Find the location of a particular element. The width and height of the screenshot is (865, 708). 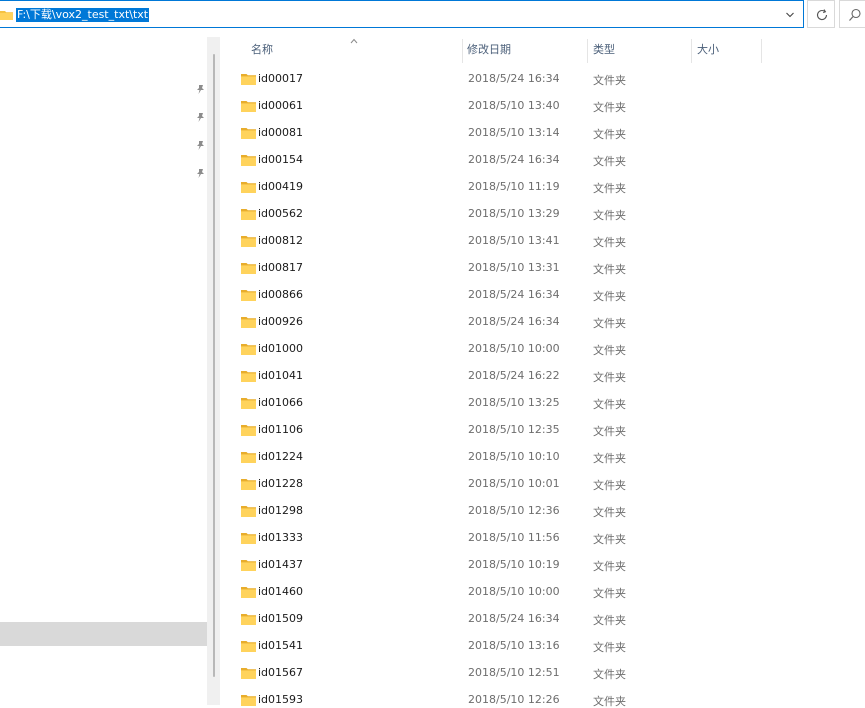

file-row: id00081 2018/5/10 13:14 文件夹 is located at coordinates (542, 133).